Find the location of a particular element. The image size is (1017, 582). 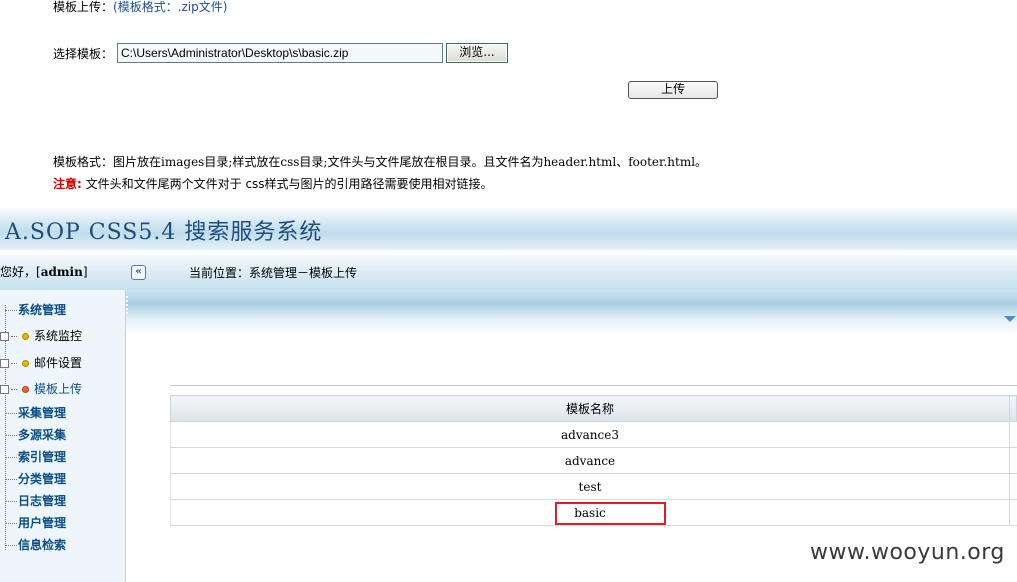

sidebar-item-info-search: 信息检索 is located at coordinates (35, 544).